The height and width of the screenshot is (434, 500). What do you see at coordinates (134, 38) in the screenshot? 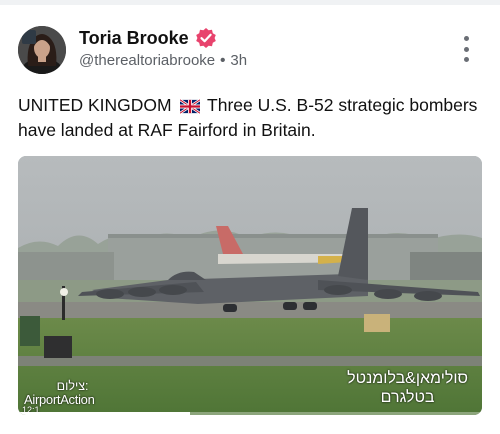
I see `author-name: Toria Brooke` at bounding box center [134, 38].